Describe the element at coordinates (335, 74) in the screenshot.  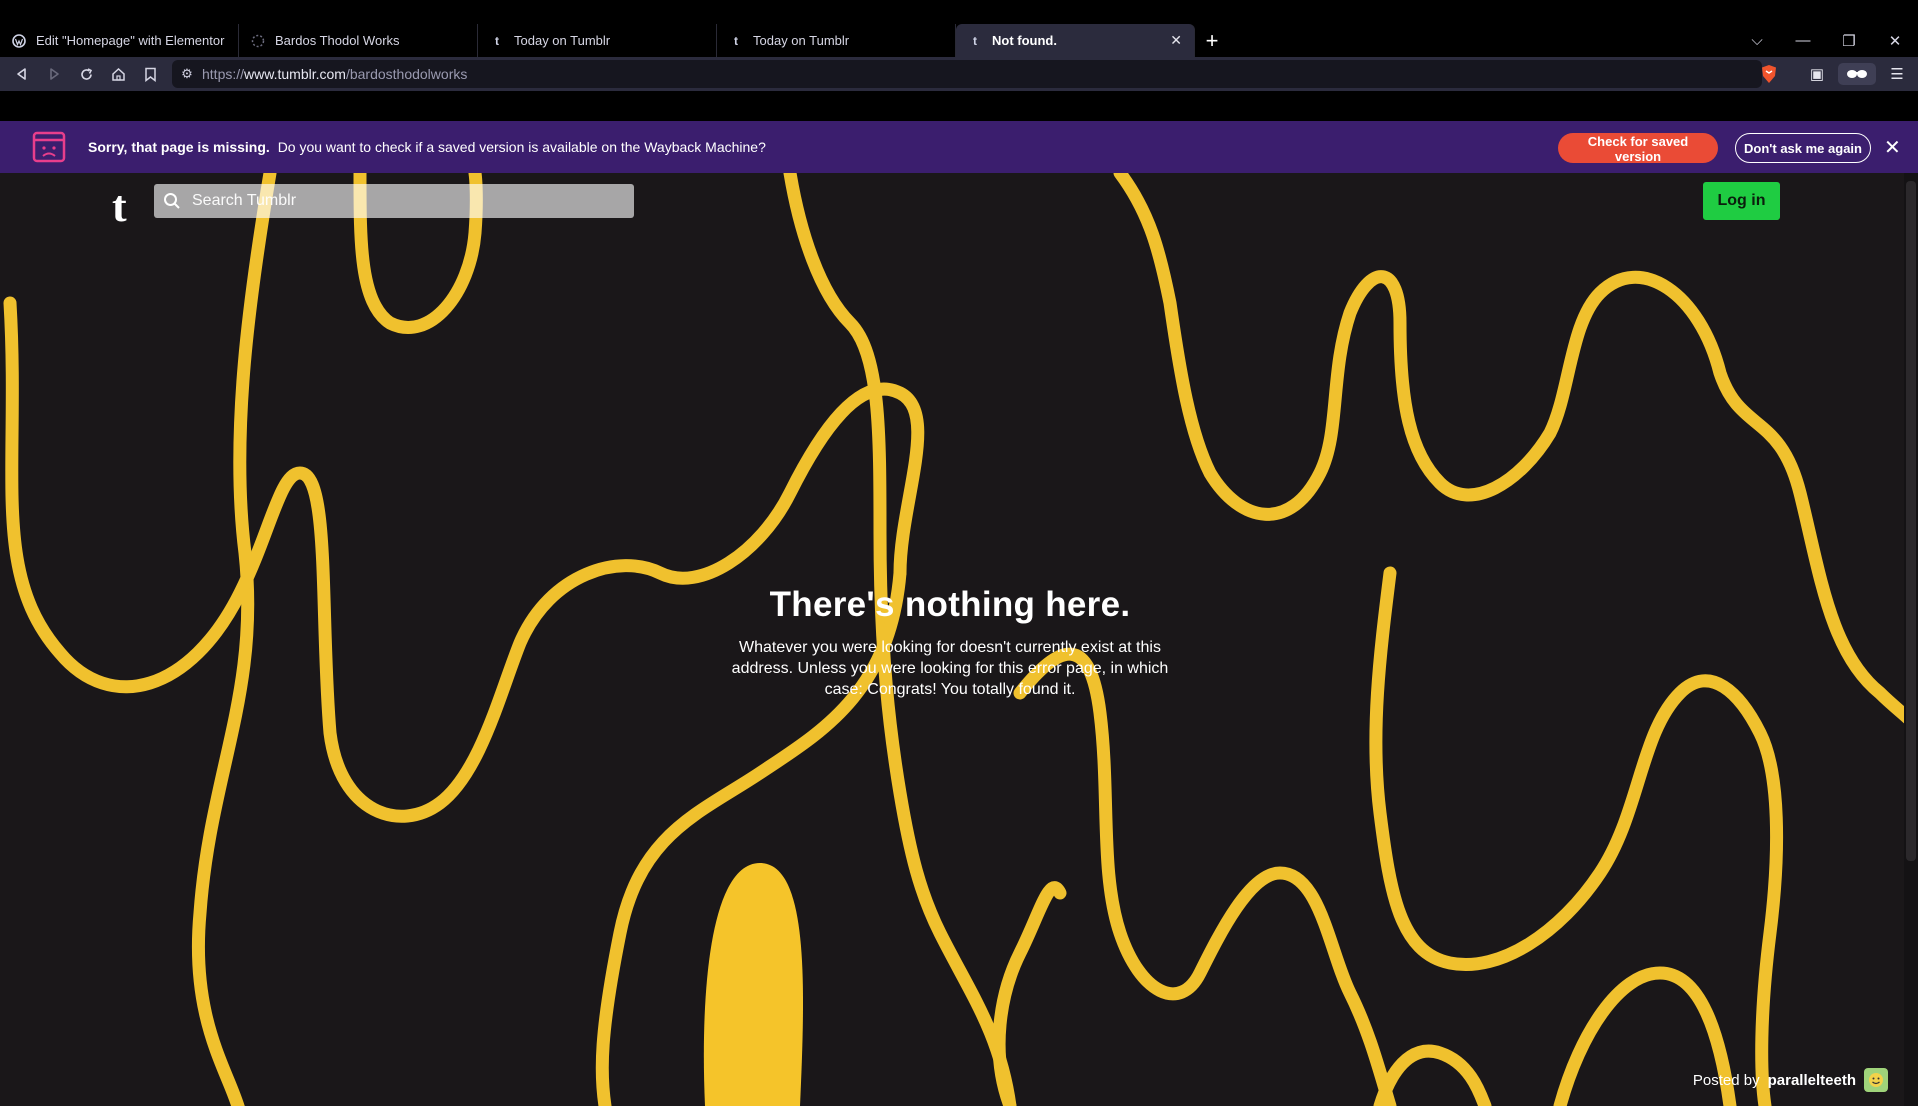
I see `url-text: https://www.tumblr.com/bardosthodolworks` at that location.